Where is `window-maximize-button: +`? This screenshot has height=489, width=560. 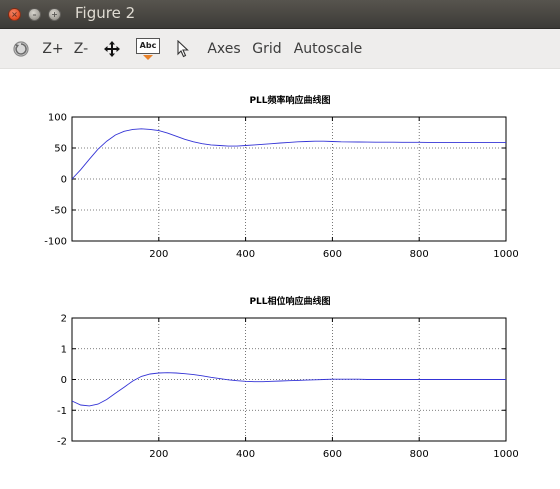
window-maximize-button: + is located at coordinates (54, 14).